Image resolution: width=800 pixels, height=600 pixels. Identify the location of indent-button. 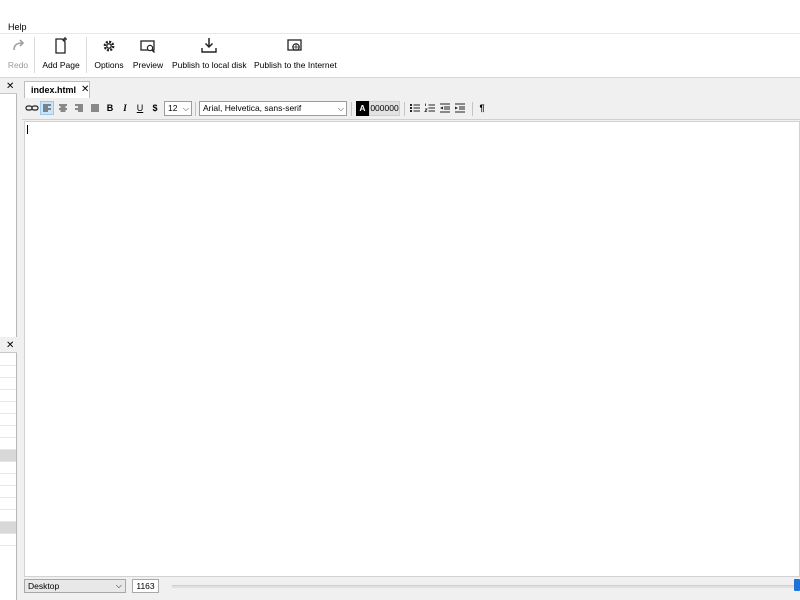
(460, 108).